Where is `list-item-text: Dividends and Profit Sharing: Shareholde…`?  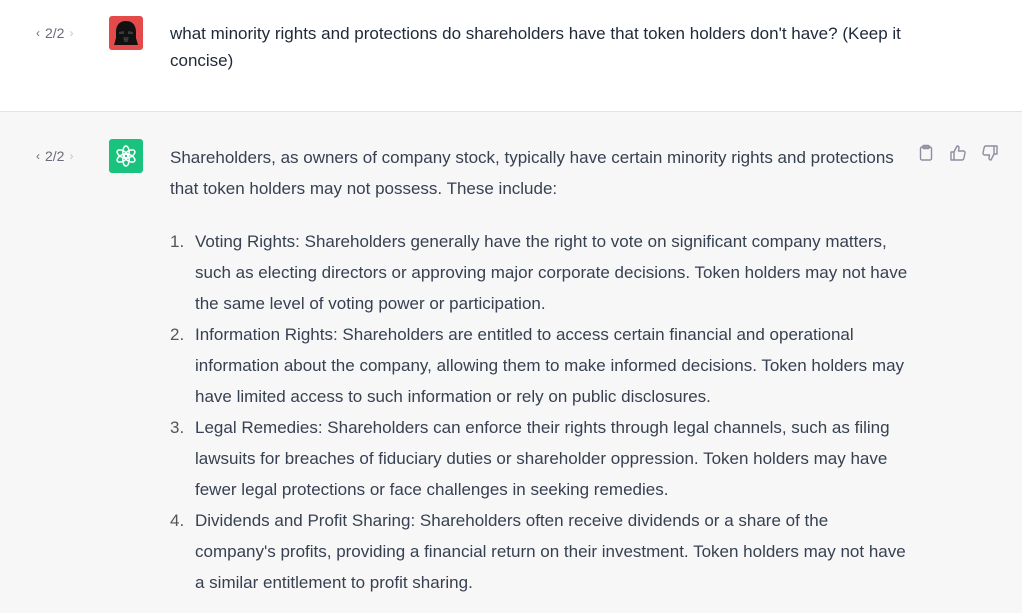 list-item-text: Dividends and Profit Sharing: Shareholde… is located at coordinates (550, 551).